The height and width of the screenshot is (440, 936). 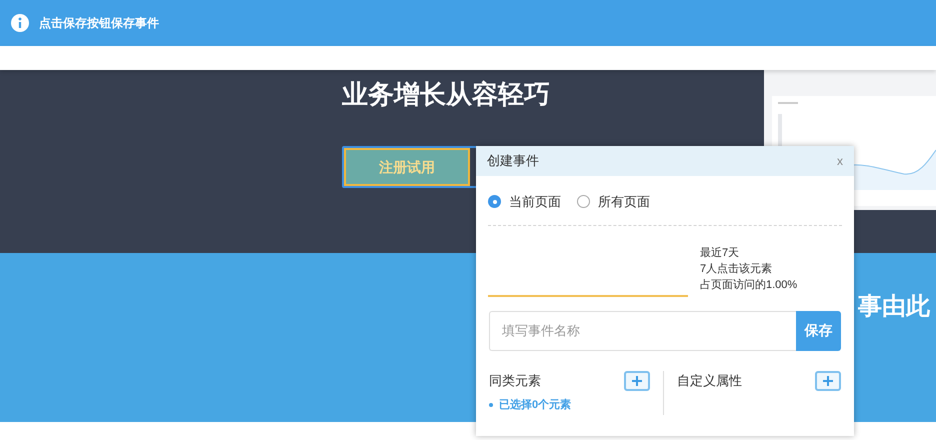 What do you see at coordinates (20, 23) in the screenshot?
I see `info-icon` at bounding box center [20, 23].